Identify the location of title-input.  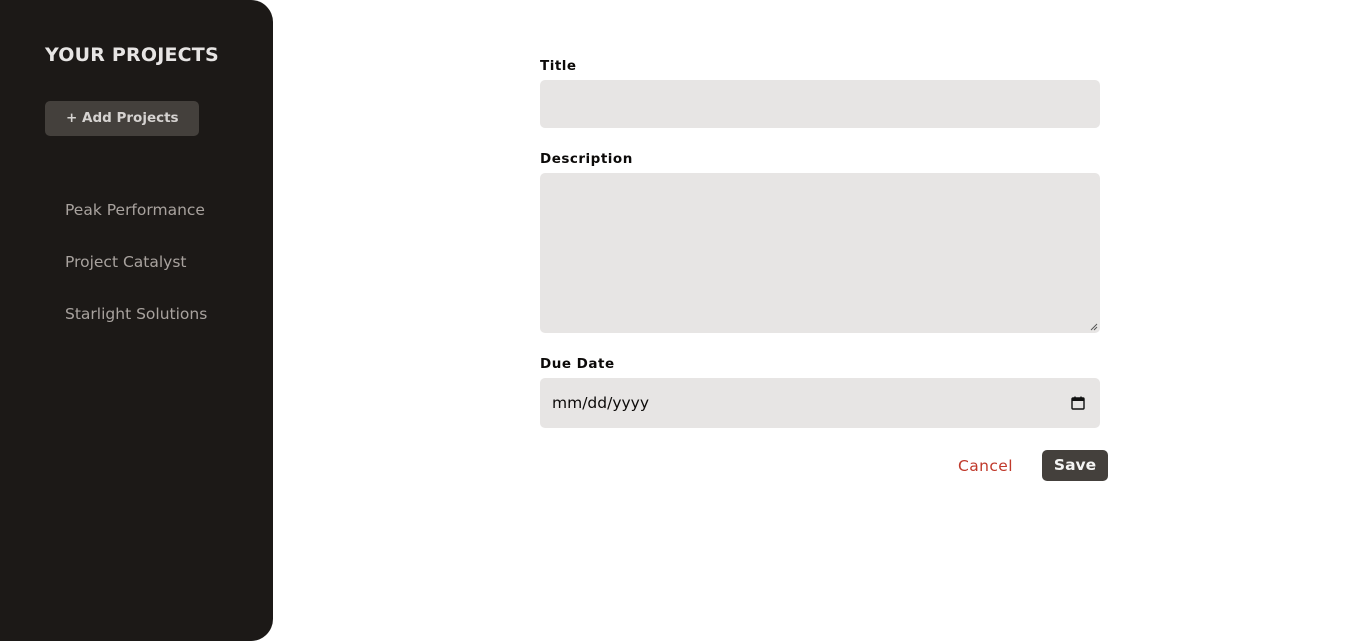
(820, 104).